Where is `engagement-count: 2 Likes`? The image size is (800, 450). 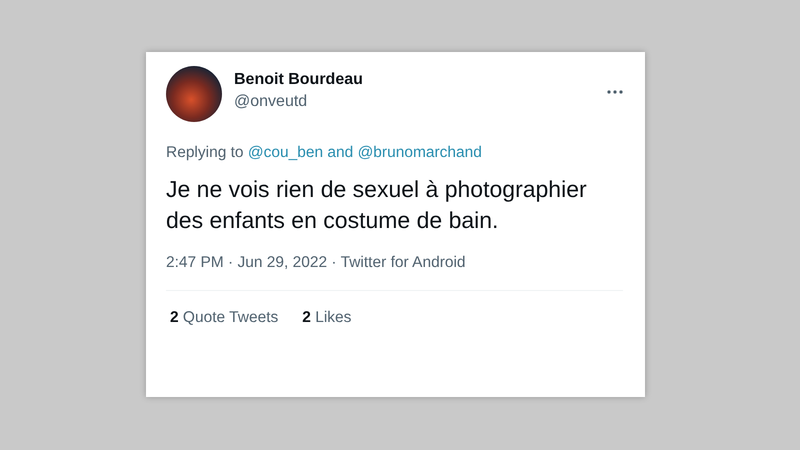
engagement-count: 2 Likes is located at coordinates (327, 318).